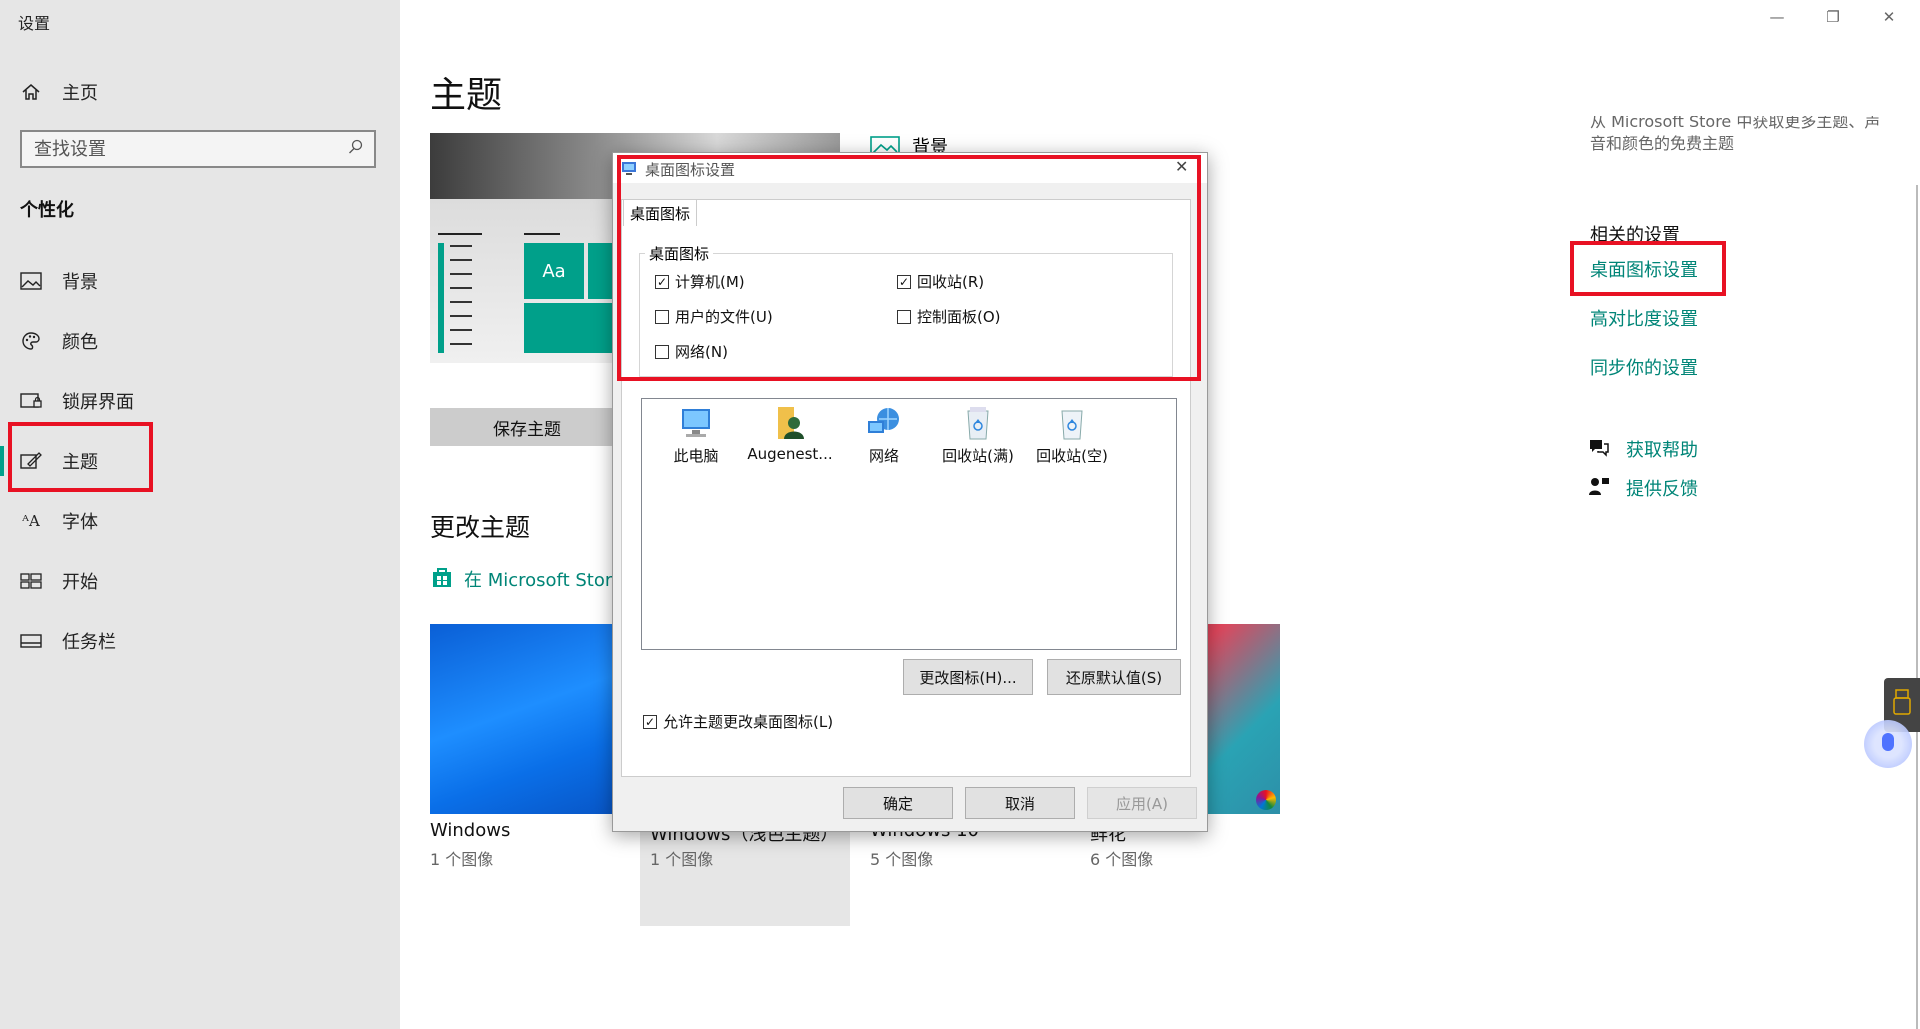 This screenshot has height=1029, width=1920. What do you see at coordinates (98, 402) in the screenshot?
I see `sidebar-item-label: 锁屏界面` at bounding box center [98, 402].